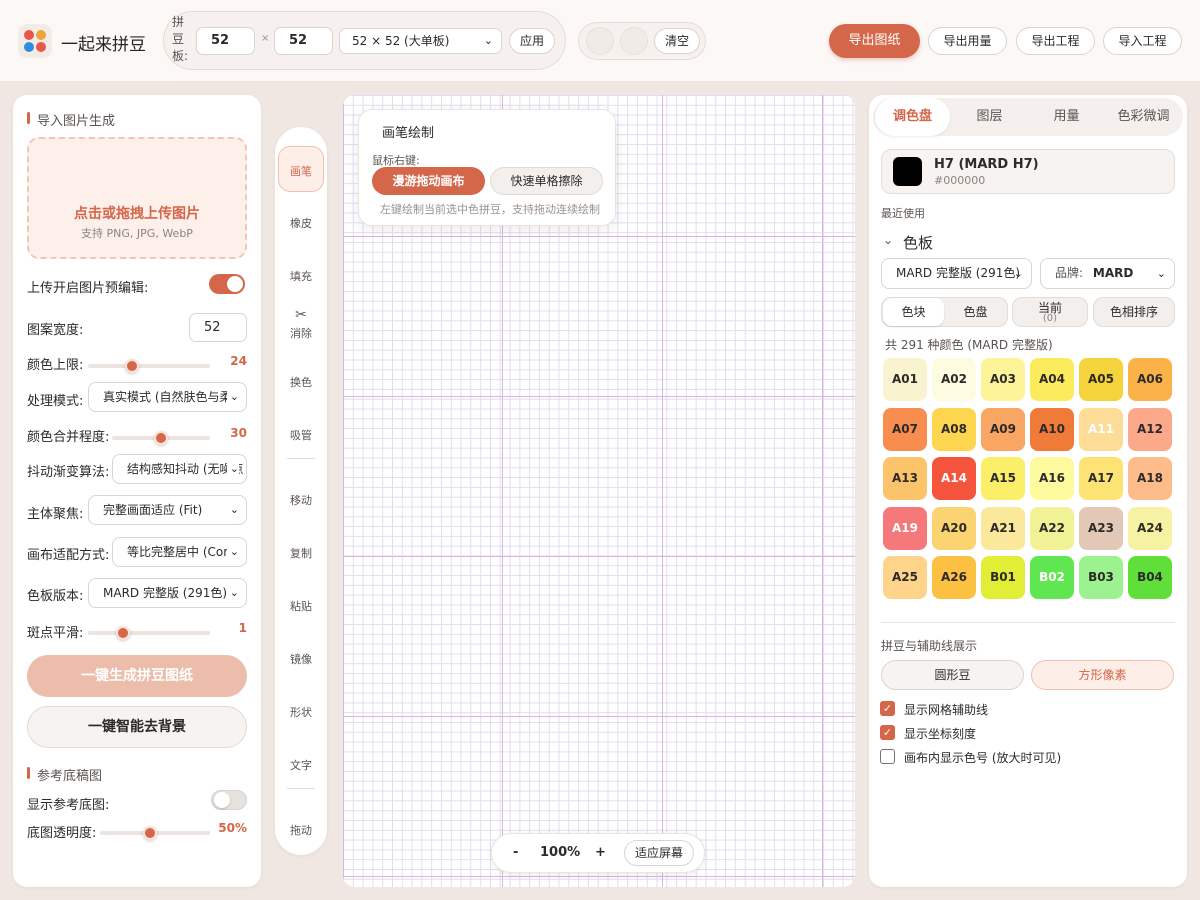 The image size is (1200, 900). I want to click on color-chip: A26, so click(954, 577).